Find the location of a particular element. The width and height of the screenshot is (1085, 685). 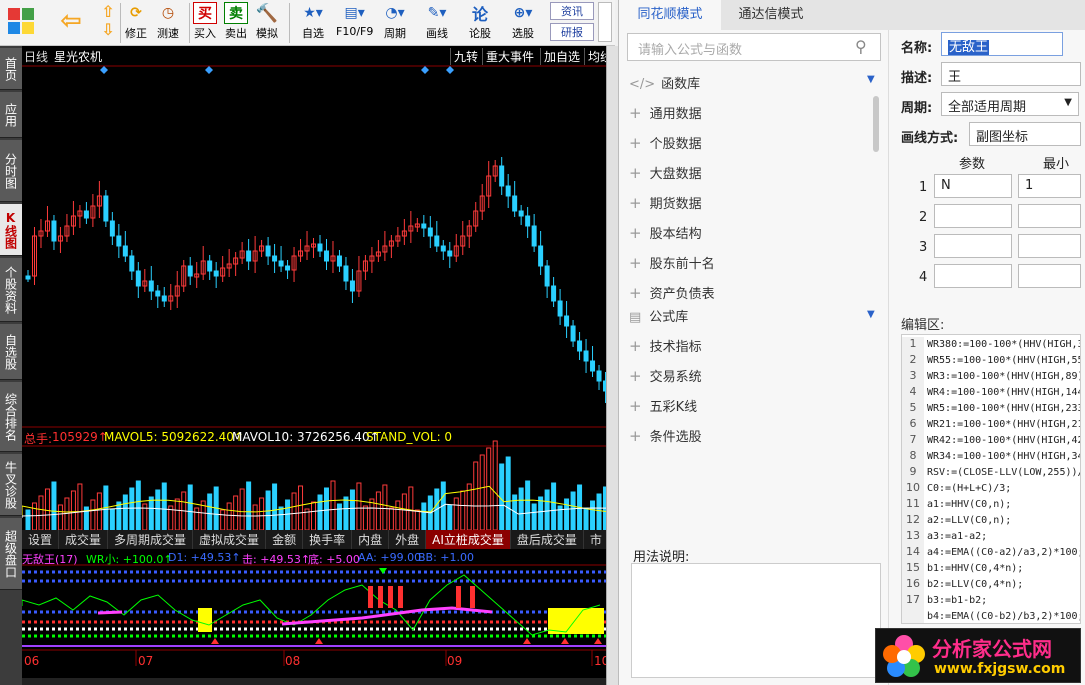

ma-button: 均线 is located at coordinates (595, 56).